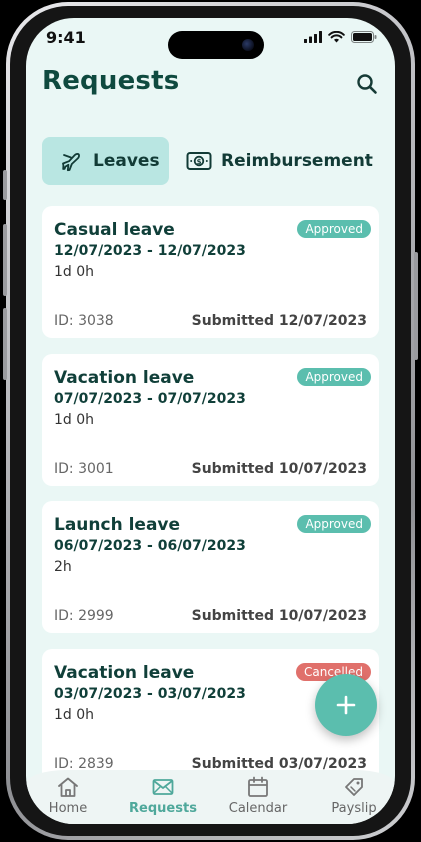  Describe the element at coordinates (336, 37) in the screenshot. I see `wifi-icon` at that location.